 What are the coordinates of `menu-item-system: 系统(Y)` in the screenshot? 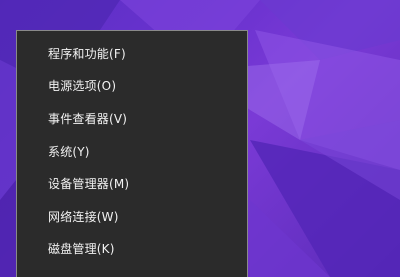 It's located at (132, 151).